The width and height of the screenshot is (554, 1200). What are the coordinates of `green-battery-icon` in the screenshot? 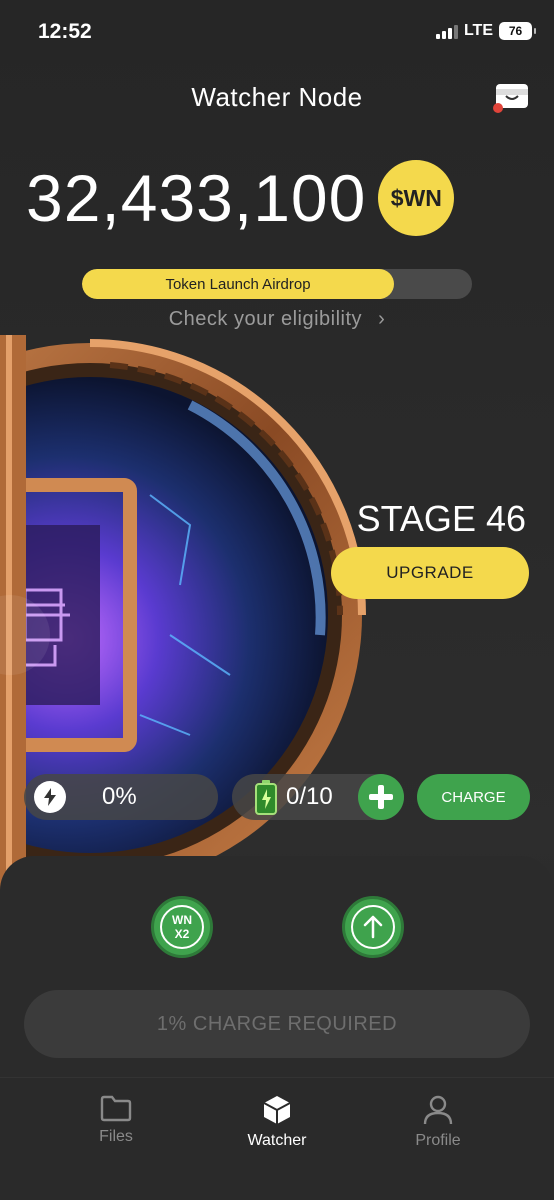 It's located at (266, 797).